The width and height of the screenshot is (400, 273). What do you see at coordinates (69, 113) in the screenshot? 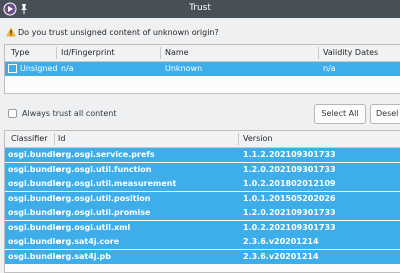
I see `always-trust-label: Always trust all content` at bounding box center [69, 113].